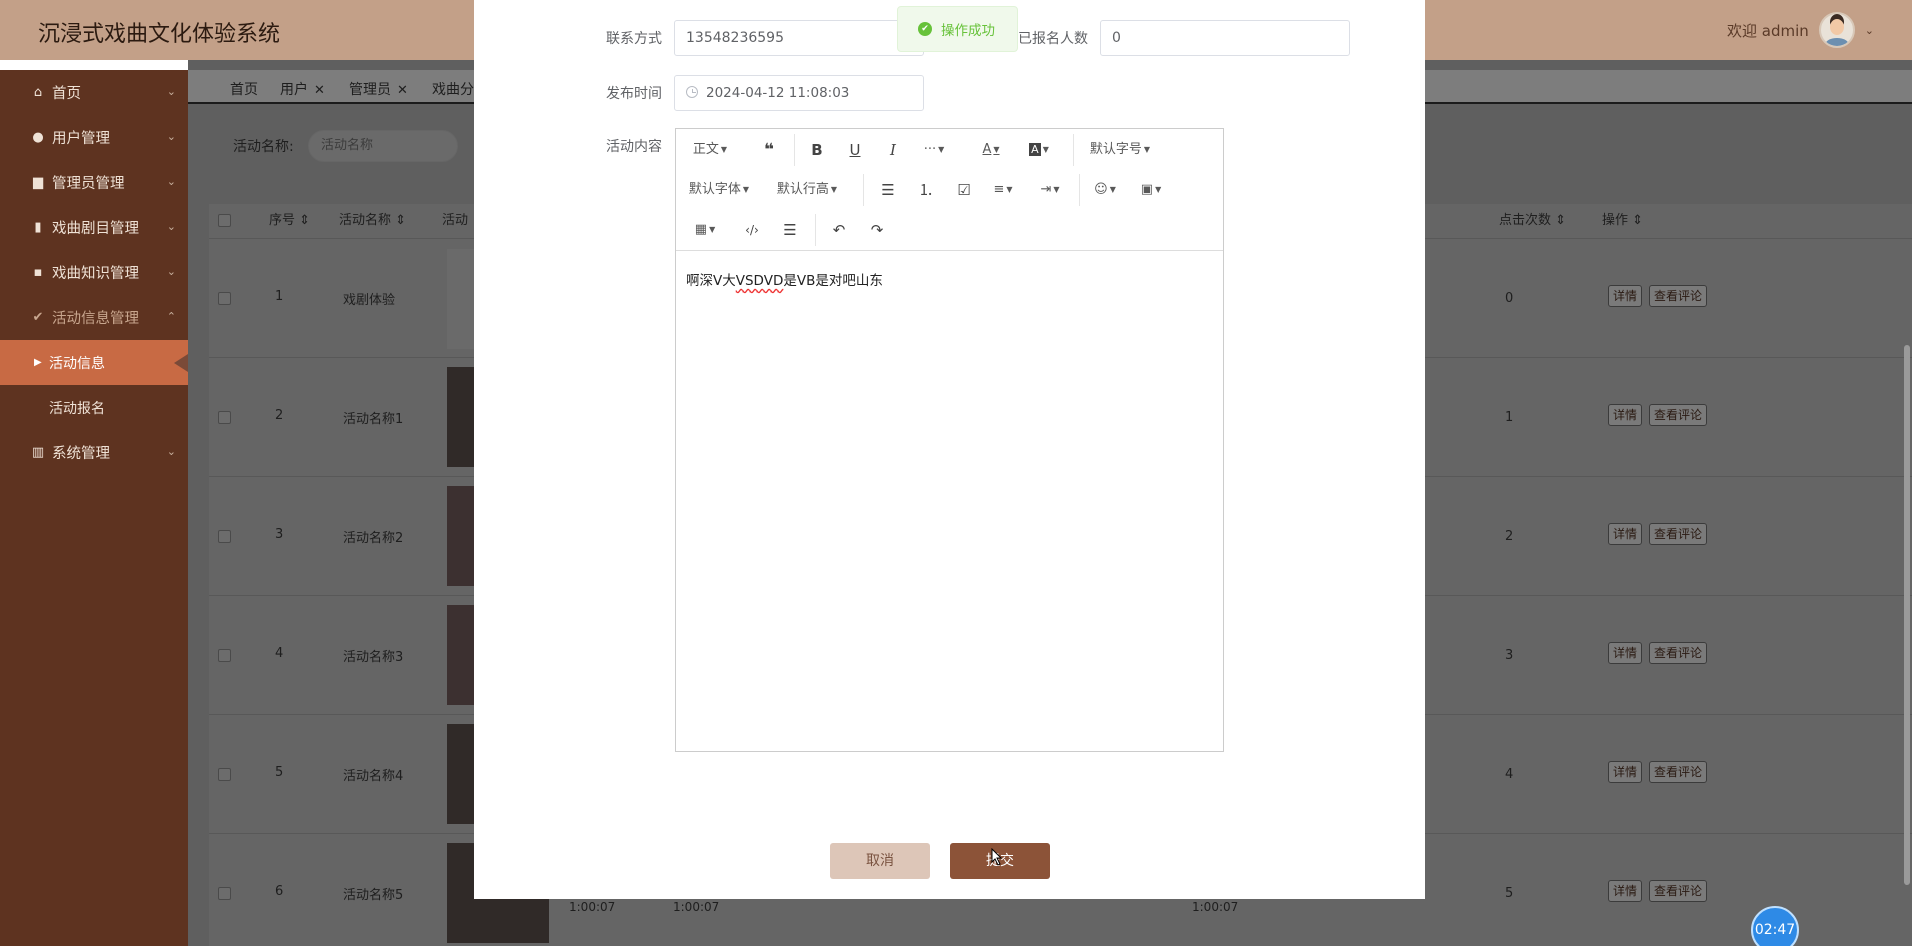 This screenshot has height=946, width=1912. Describe the element at coordinates (926, 190) in the screenshot. I see `numbered-list-icon: ⒈` at that location.